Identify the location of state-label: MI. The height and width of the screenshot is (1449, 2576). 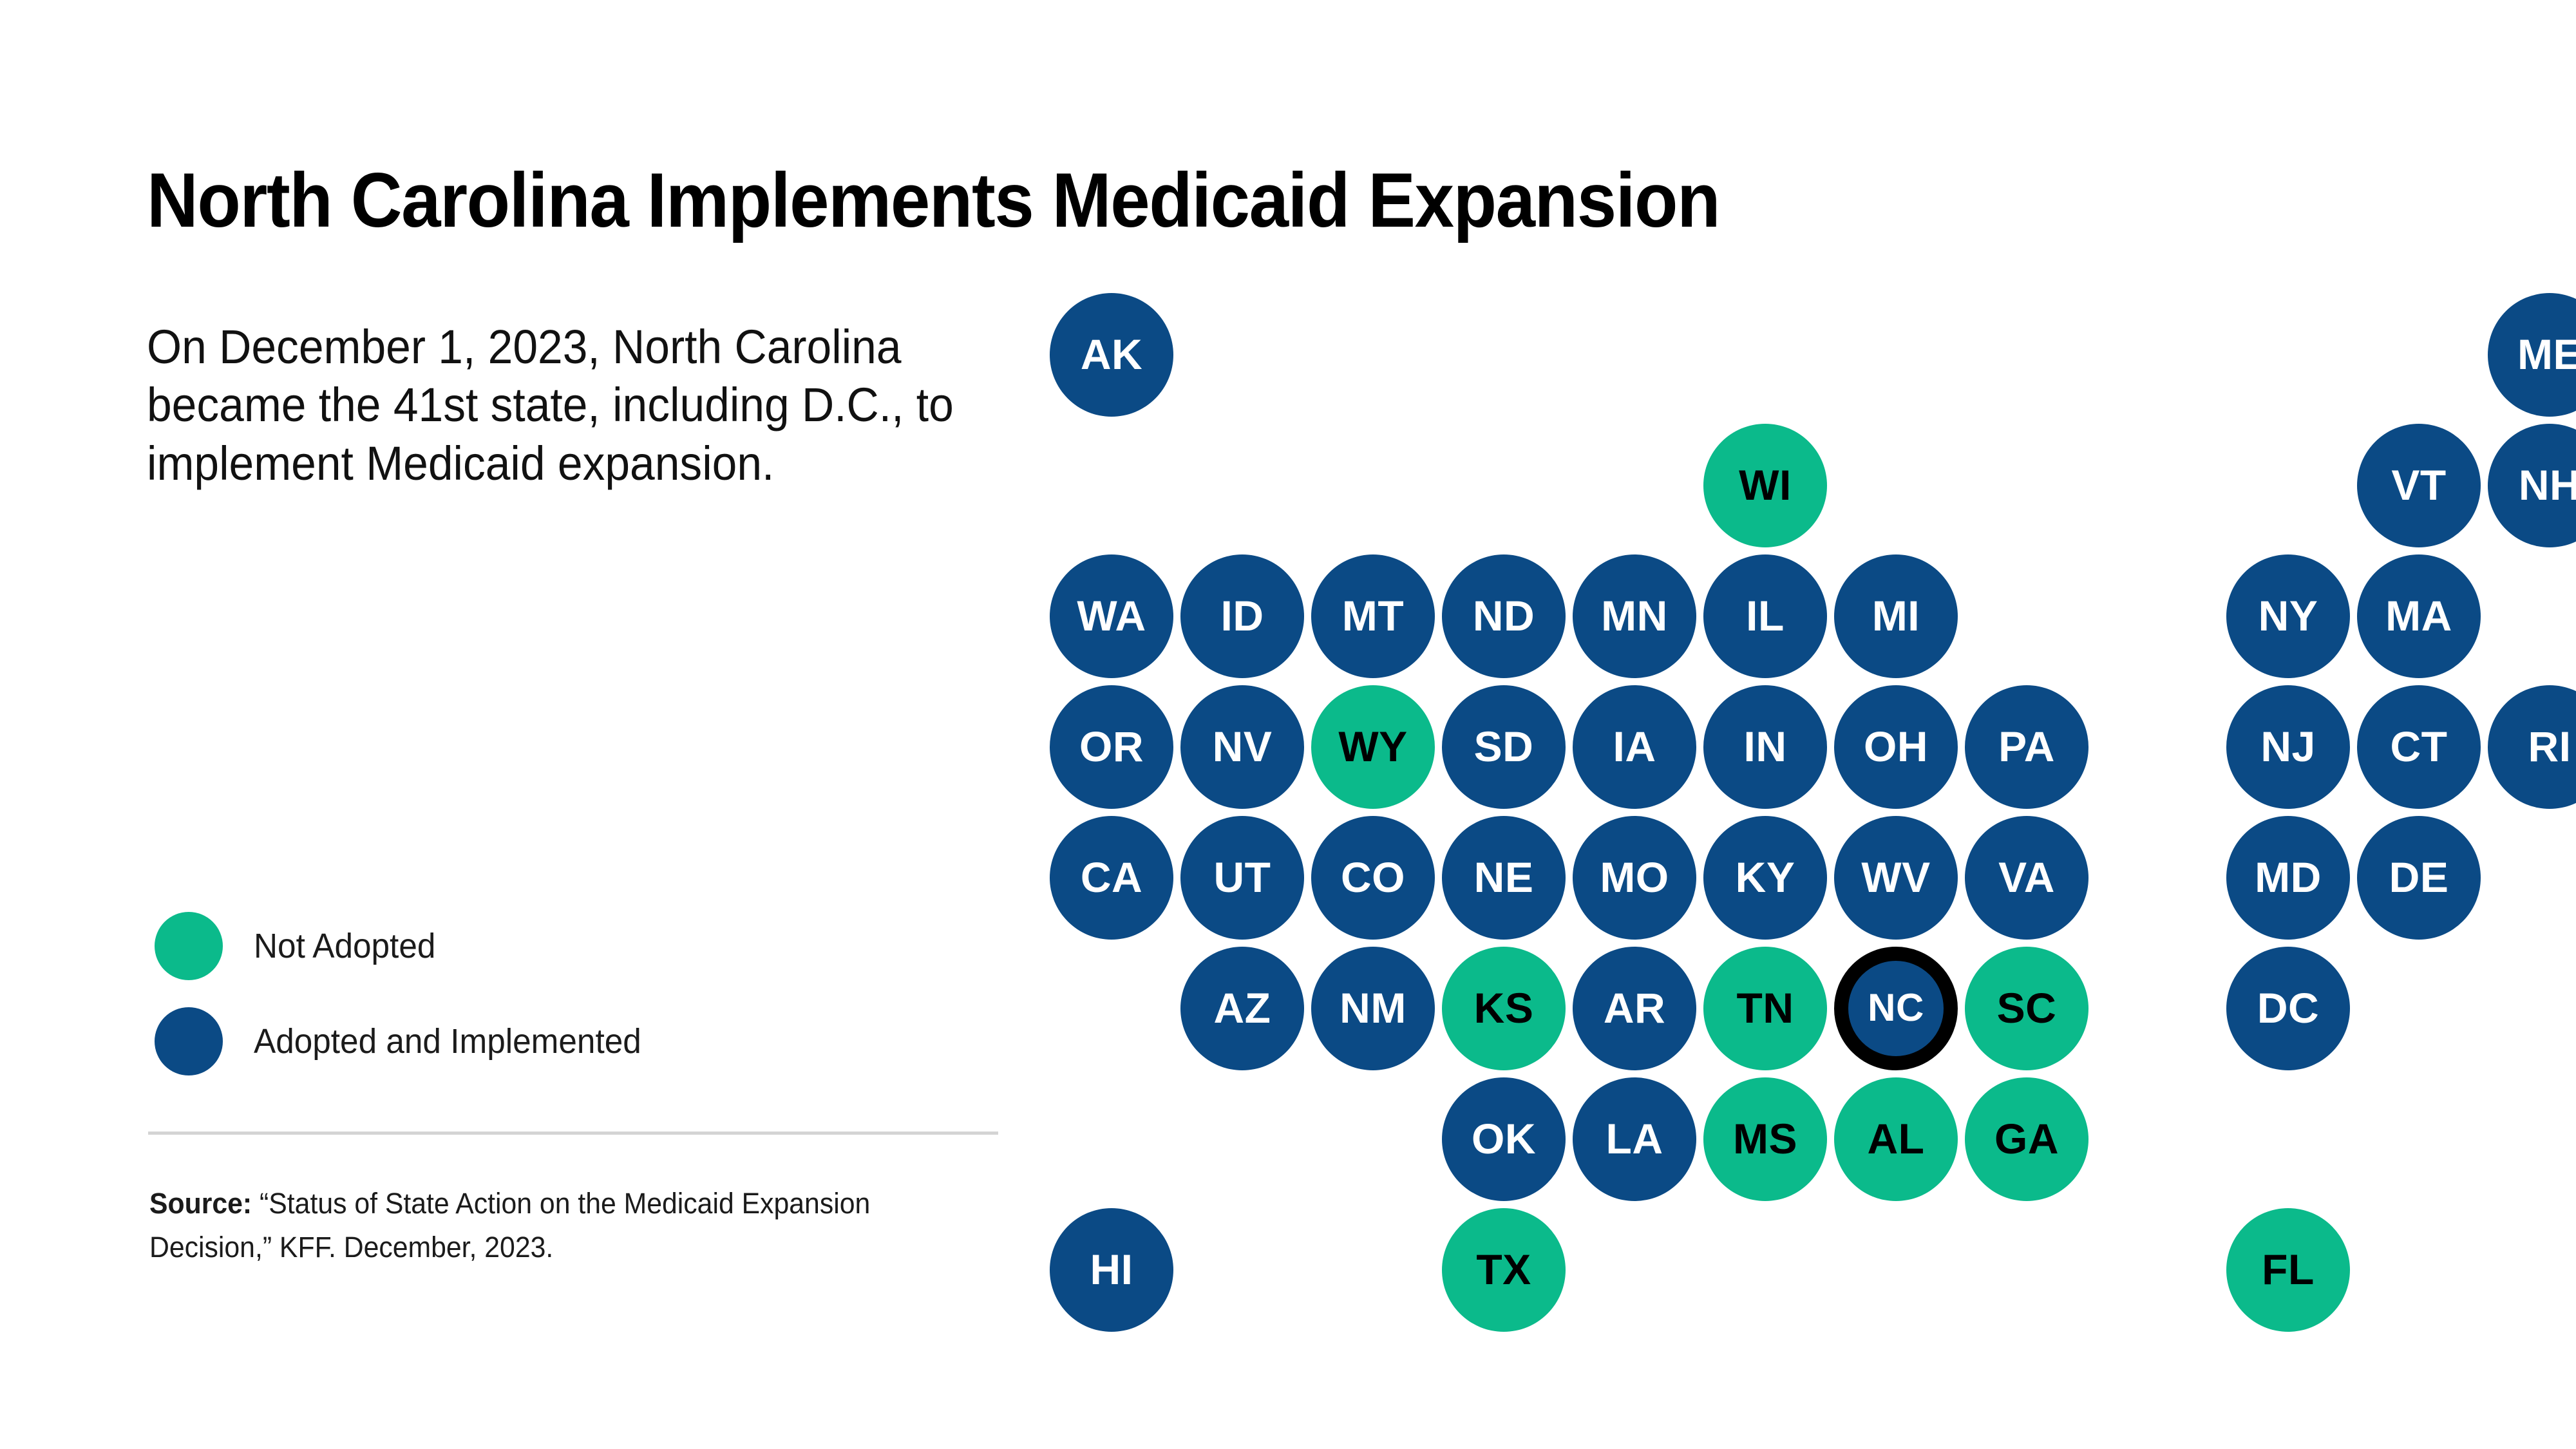
(1896, 615).